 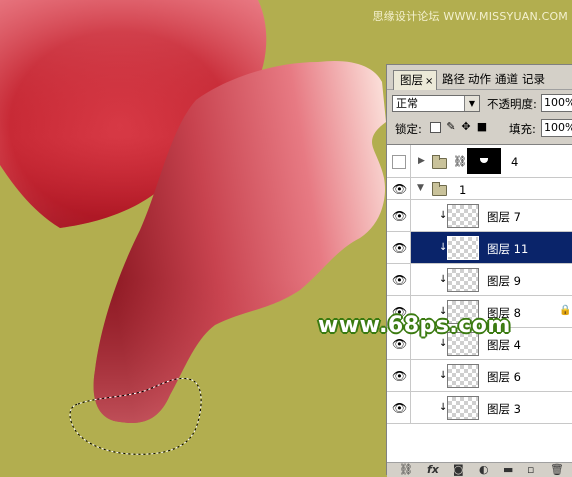 I want to click on expand-arrow-icon: ▶, so click(x=421, y=161).